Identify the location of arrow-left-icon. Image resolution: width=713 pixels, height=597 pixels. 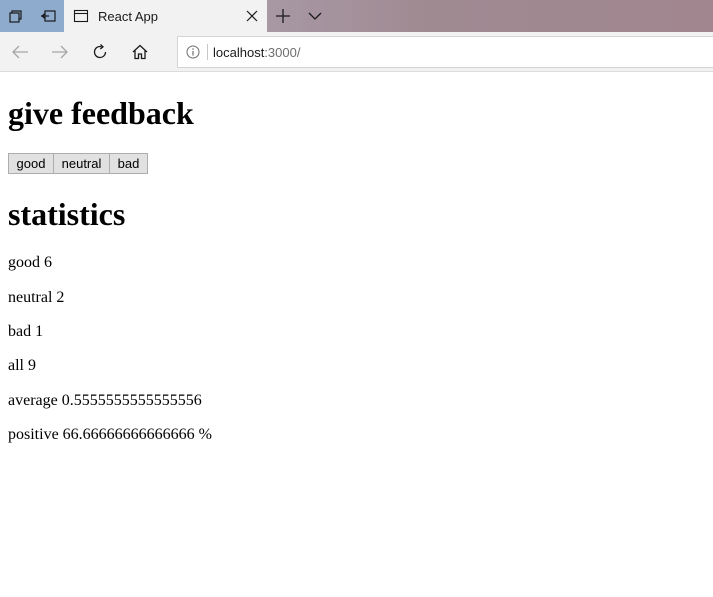
(20, 52).